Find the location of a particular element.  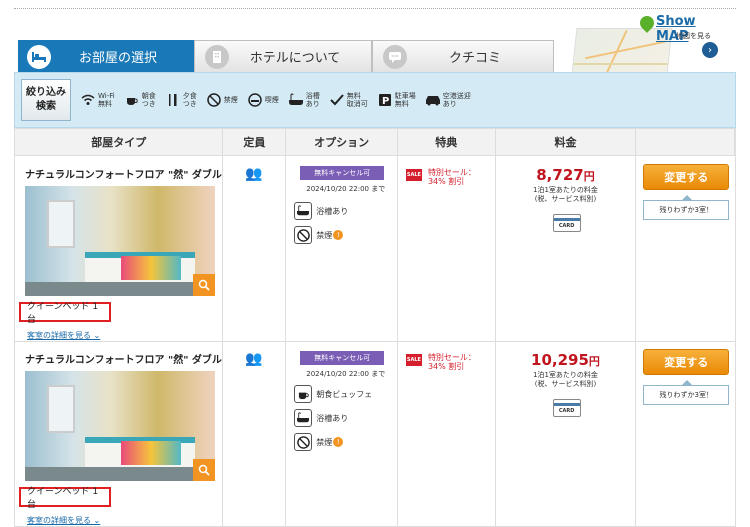

filter-search-button: 絞り込み 検索 is located at coordinates (46, 100).